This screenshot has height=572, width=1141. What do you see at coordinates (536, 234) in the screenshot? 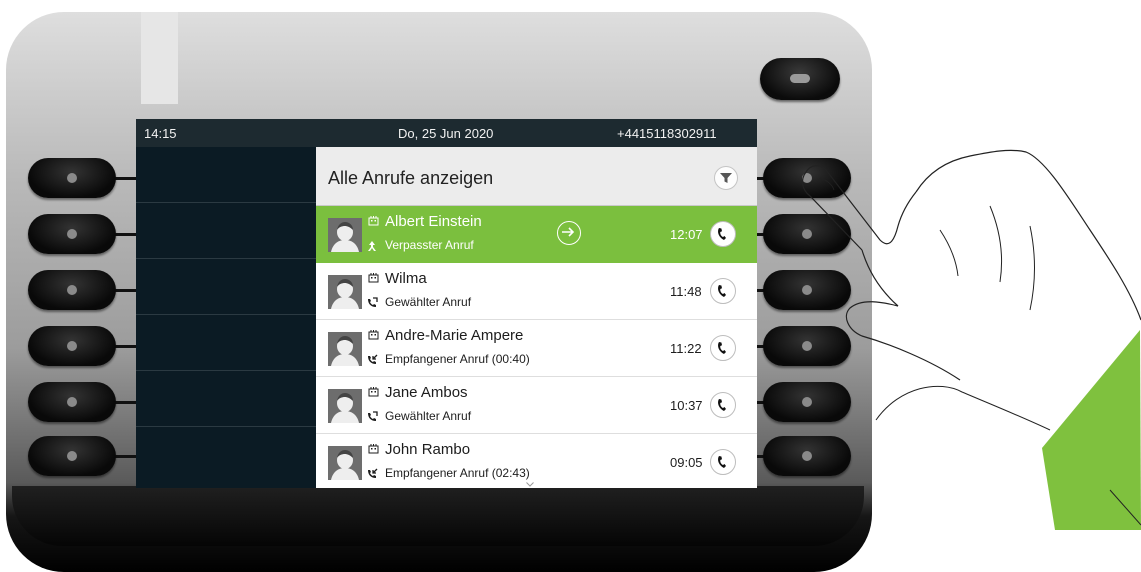
I see `call-list-item: Albert Einstein Verpasster Anruf 12:07` at bounding box center [536, 234].